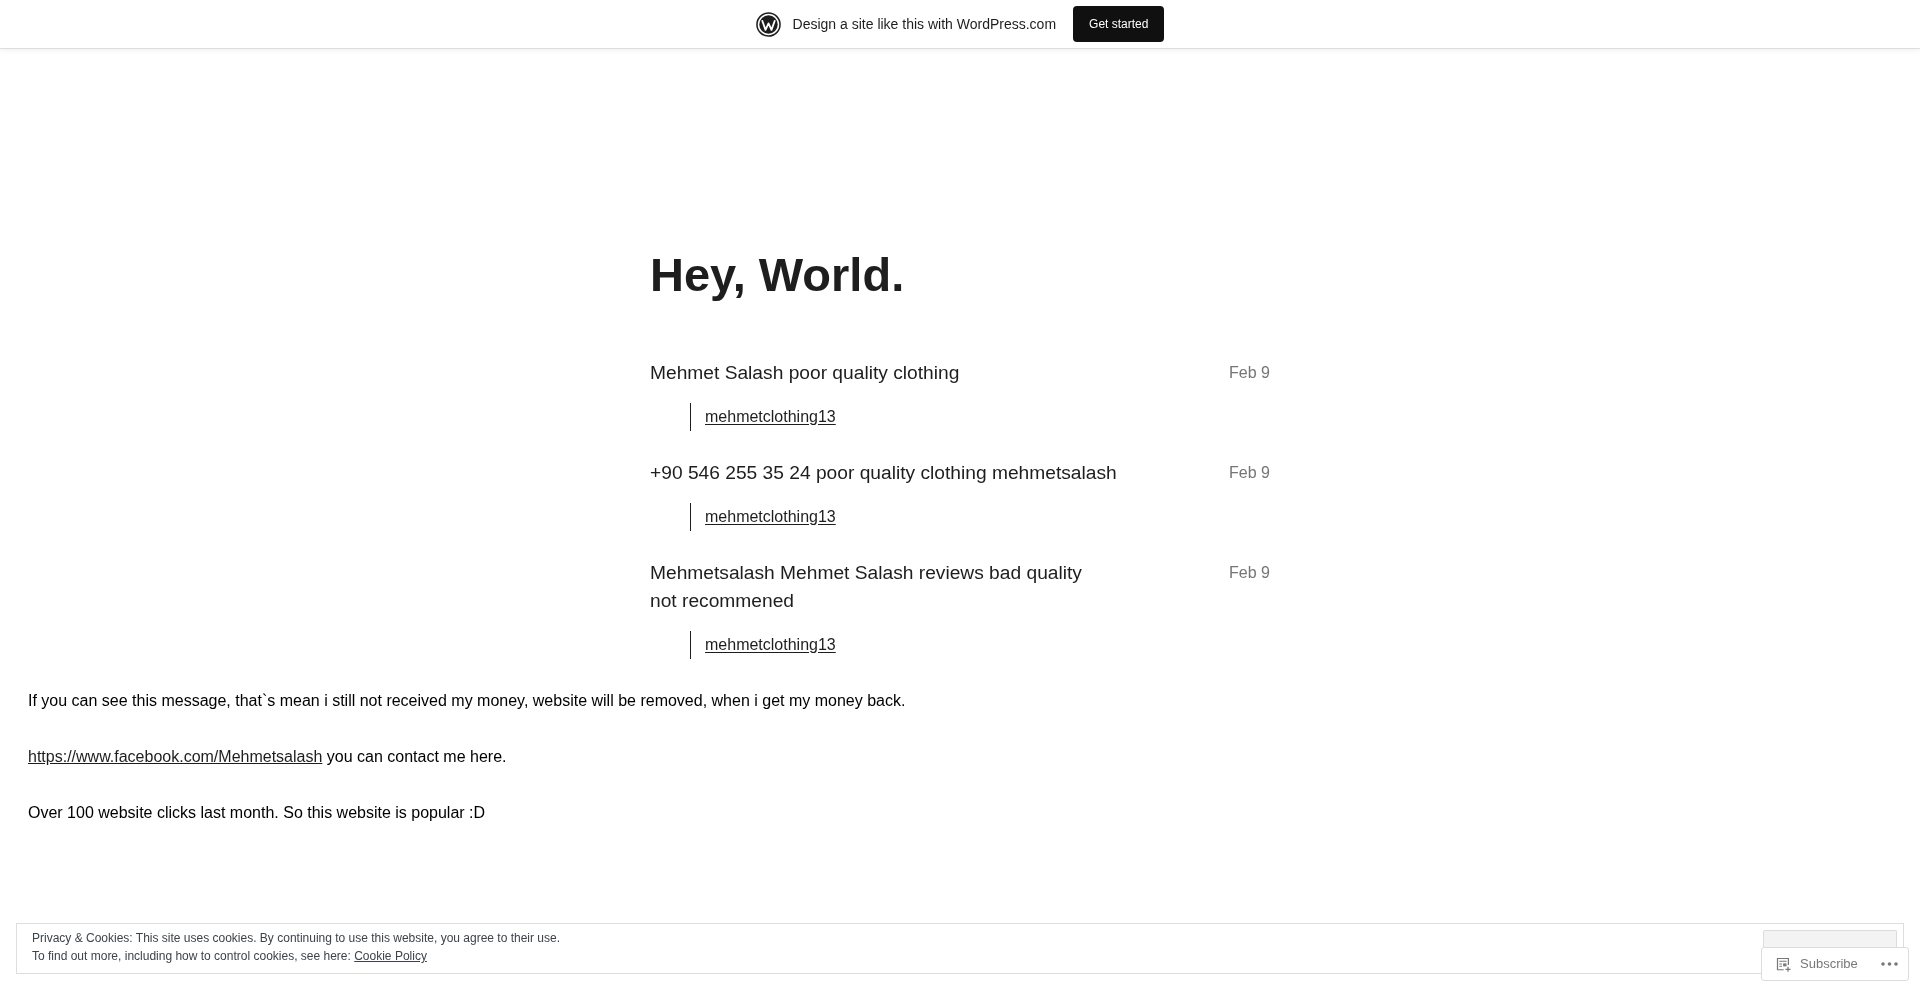 The width and height of the screenshot is (1920, 993). Describe the element at coordinates (768, 24) in the screenshot. I see `wordpress-logo-icon` at that location.